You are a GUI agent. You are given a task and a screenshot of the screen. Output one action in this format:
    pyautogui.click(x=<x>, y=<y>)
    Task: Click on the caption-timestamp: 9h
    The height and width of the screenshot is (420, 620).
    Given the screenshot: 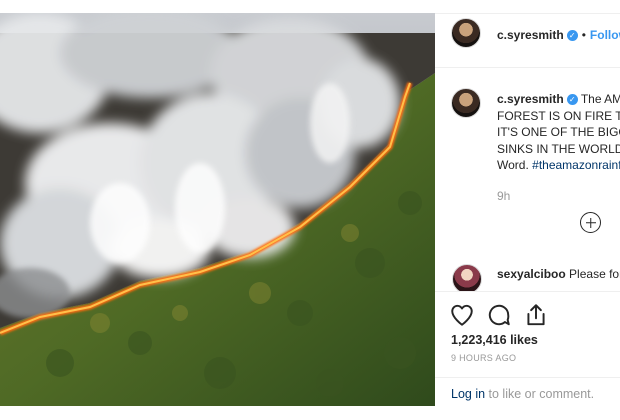 What is the action you would take?
    pyautogui.click(x=503, y=196)
    